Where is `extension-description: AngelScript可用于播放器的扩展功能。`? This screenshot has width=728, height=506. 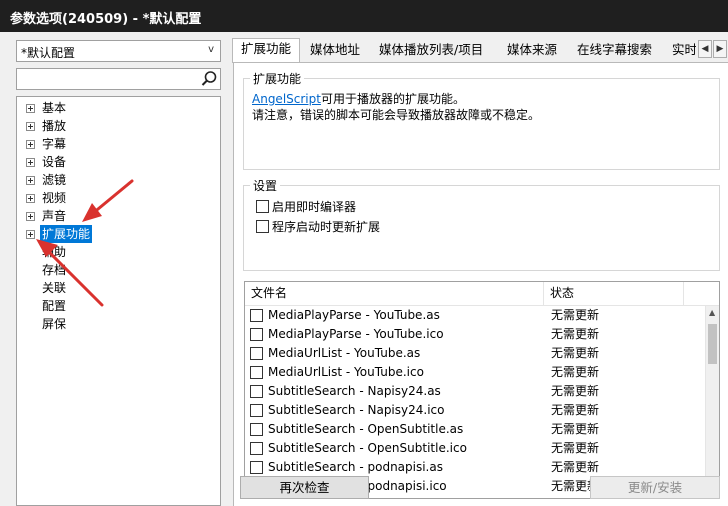
extension-description: AngelScript可用于播放器的扩展功能。 is located at coordinates (358, 99).